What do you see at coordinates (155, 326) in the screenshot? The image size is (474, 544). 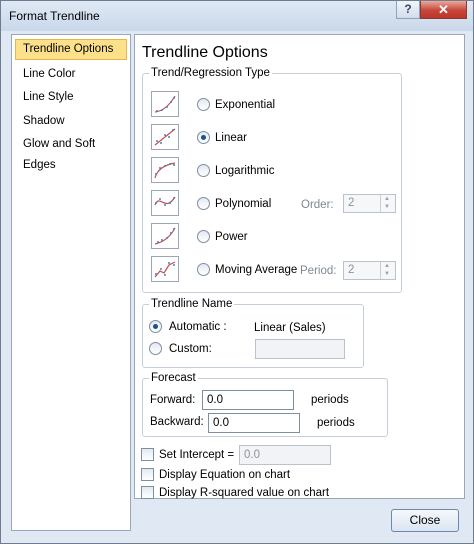 I see `automatic-name-radio` at bounding box center [155, 326].